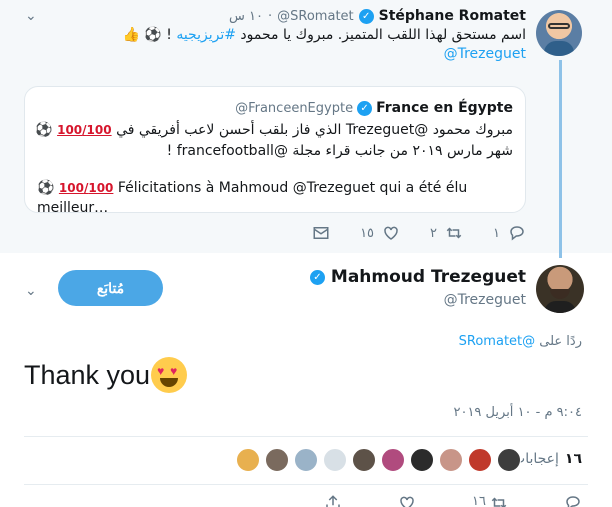 This screenshot has width=612, height=507. Describe the element at coordinates (374, 108) in the screenshot. I see `quote-header: @FranceenEgypte ✓ France en Égypte` at that location.